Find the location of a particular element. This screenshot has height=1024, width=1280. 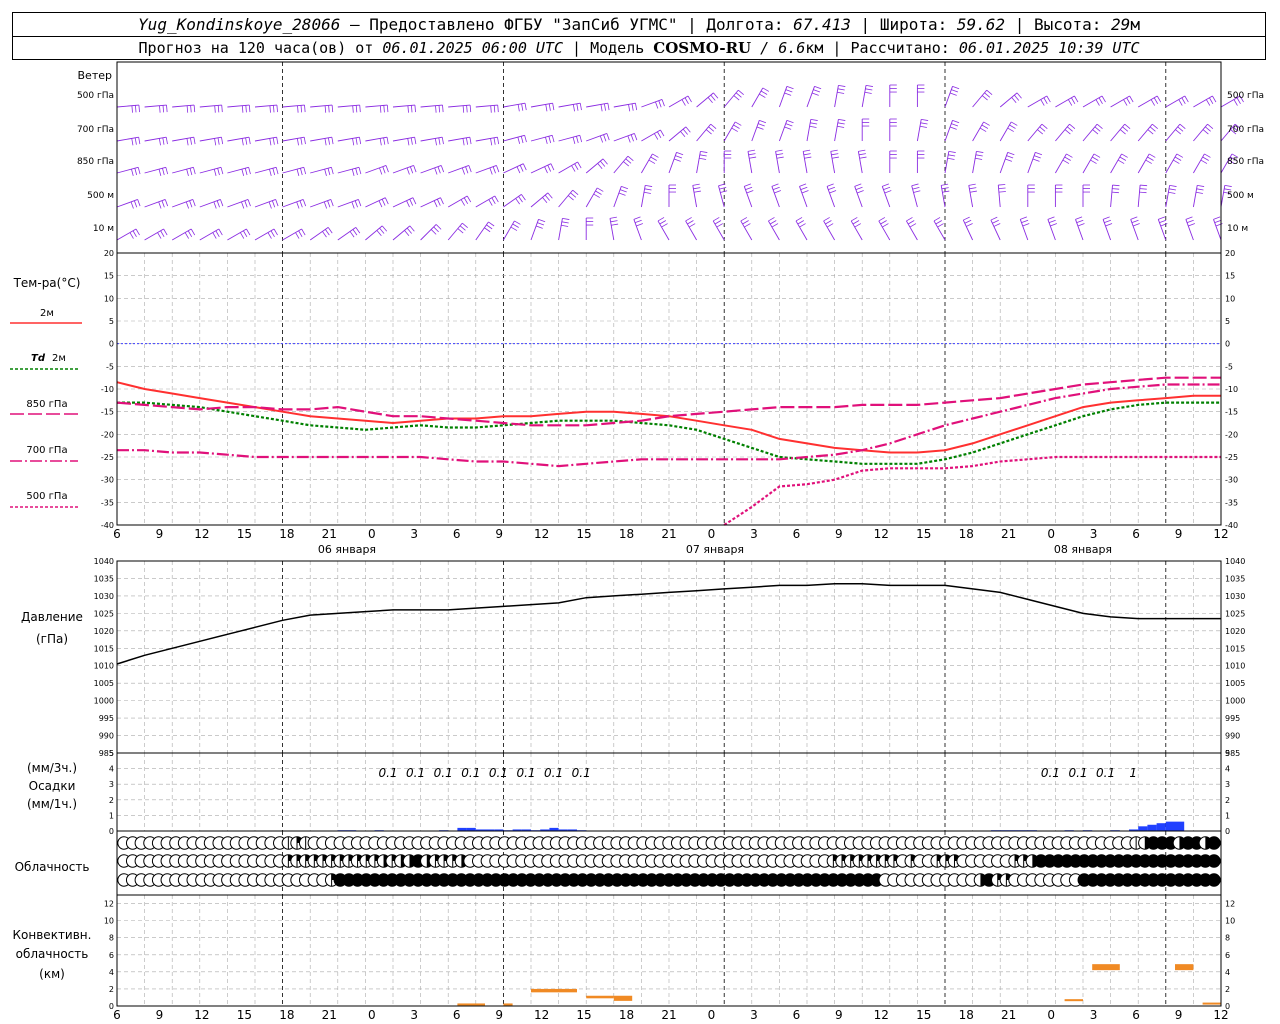

x-tick-label-bottom: 6 is located at coordinates (797, 1015).